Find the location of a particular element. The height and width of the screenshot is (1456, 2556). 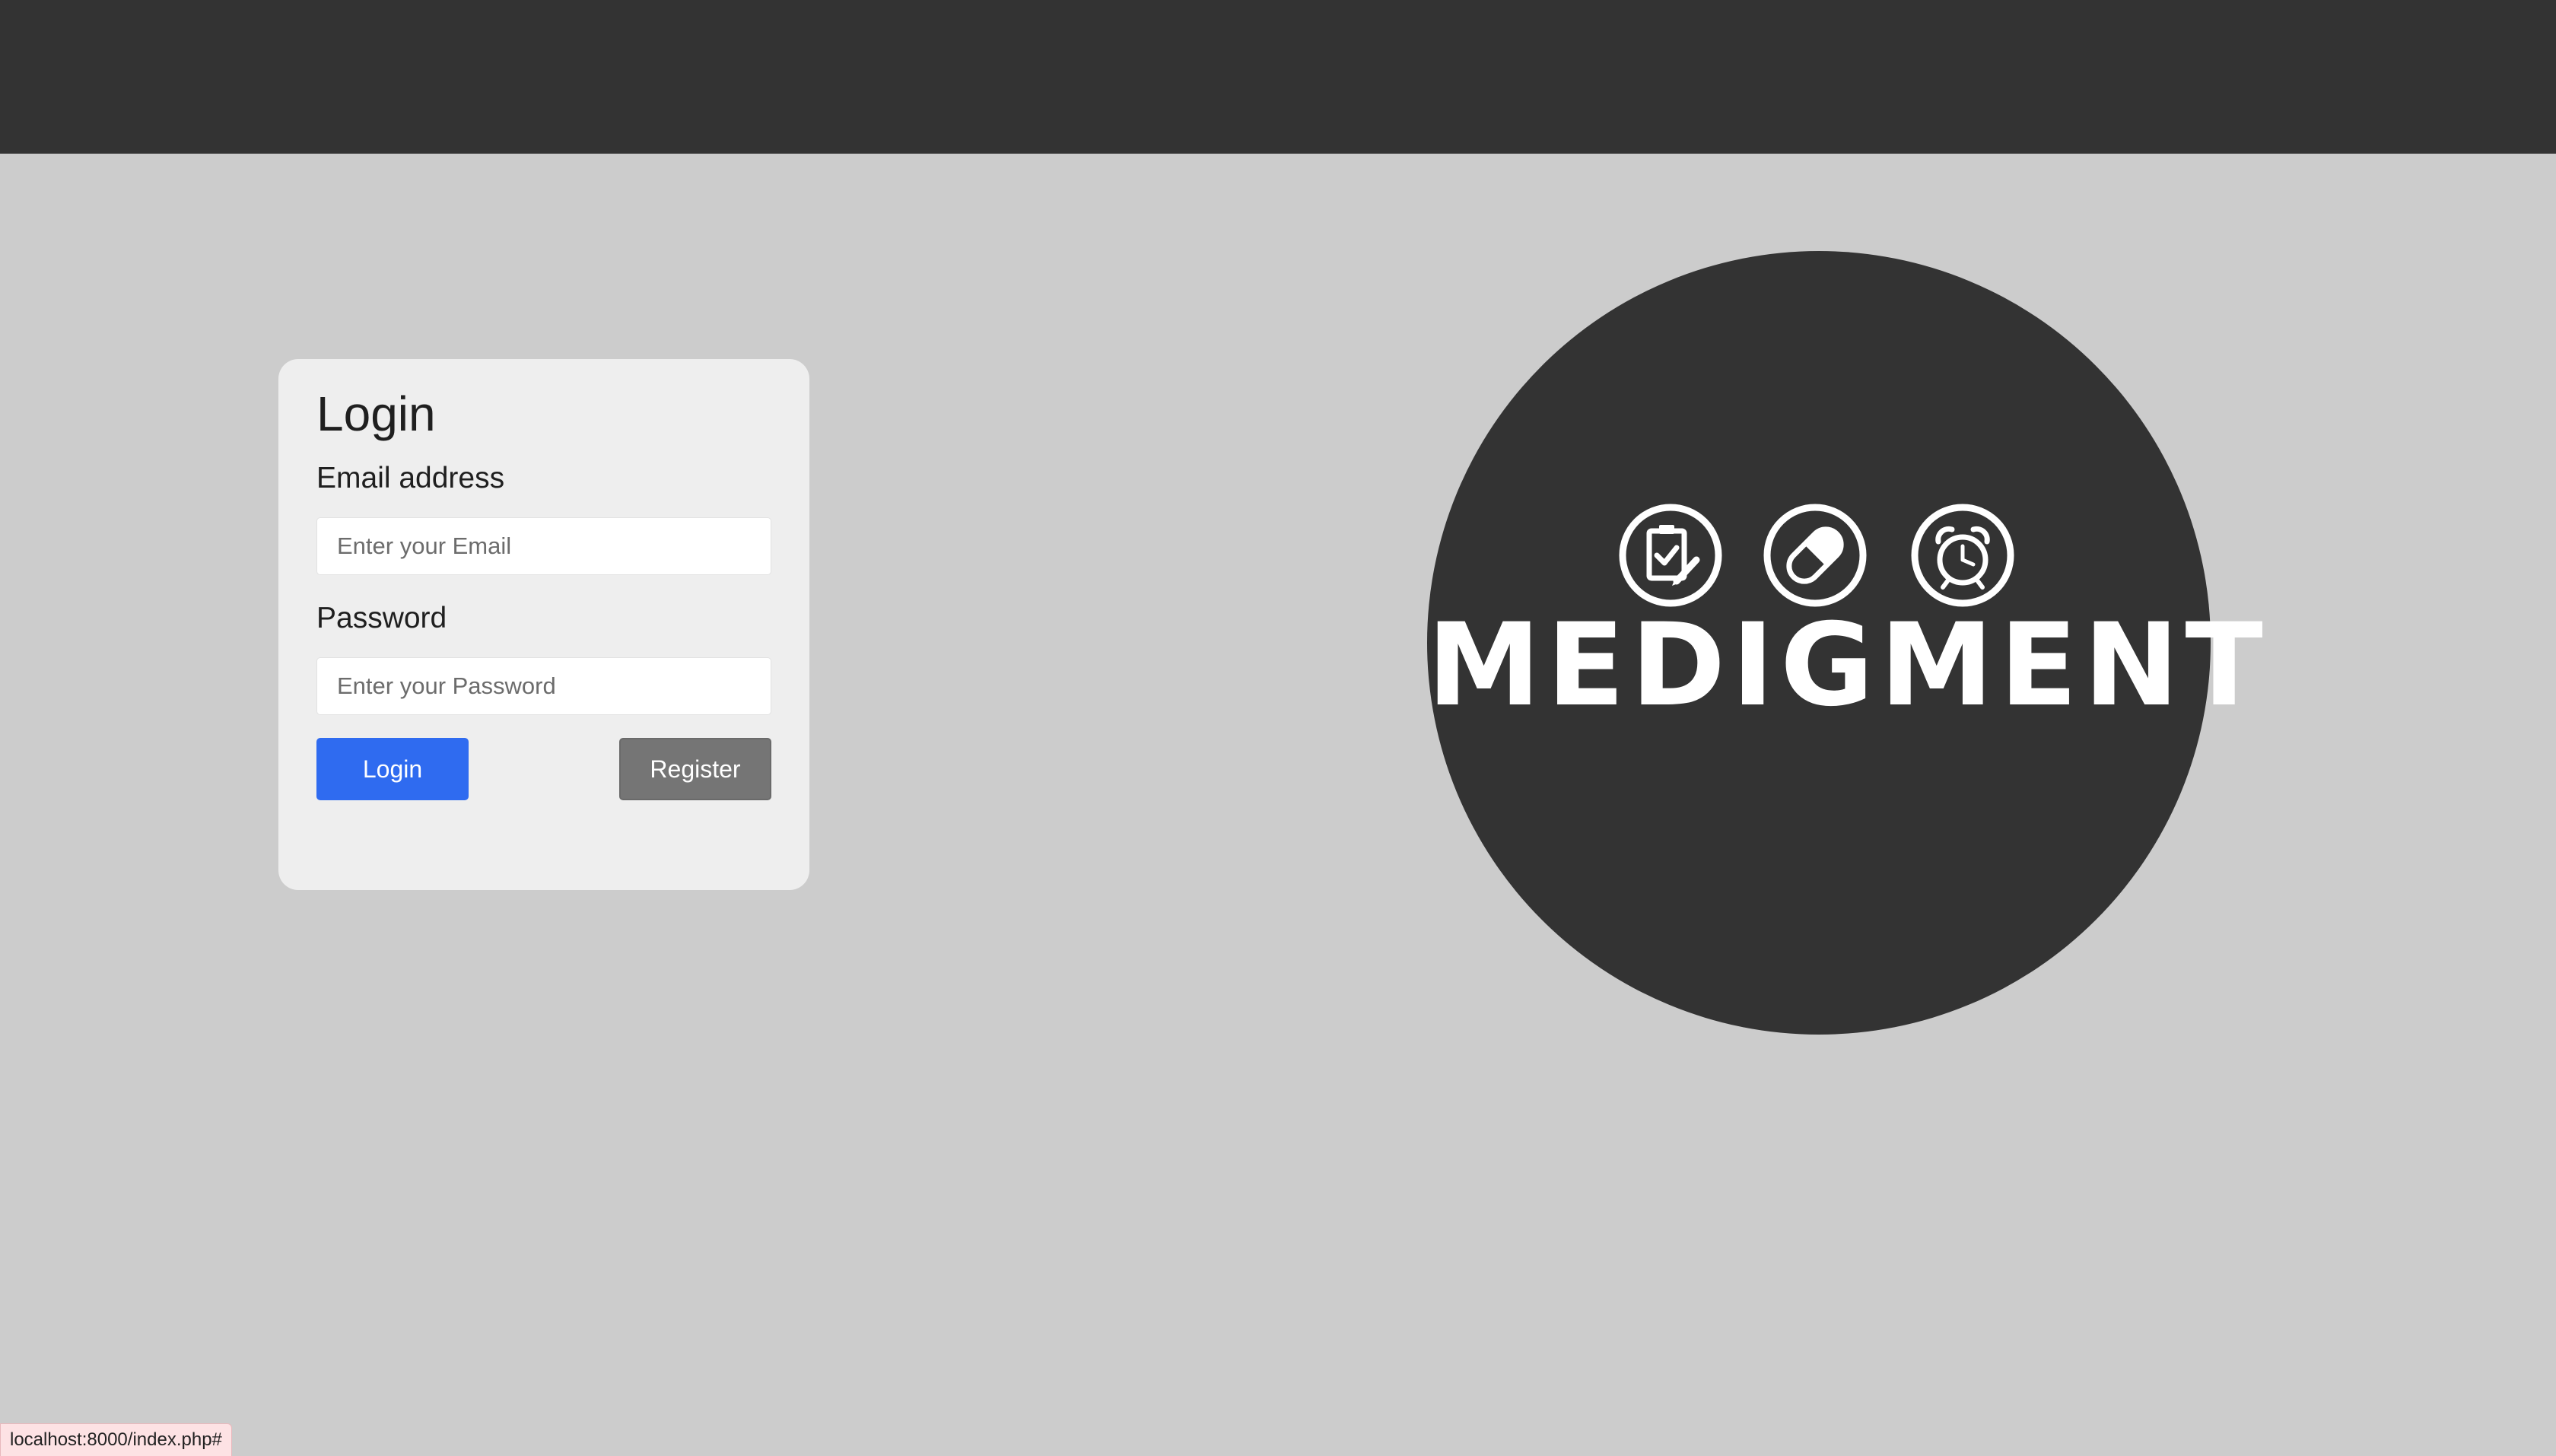

alarm-clock-icon is located at coordinates (1963, 555).